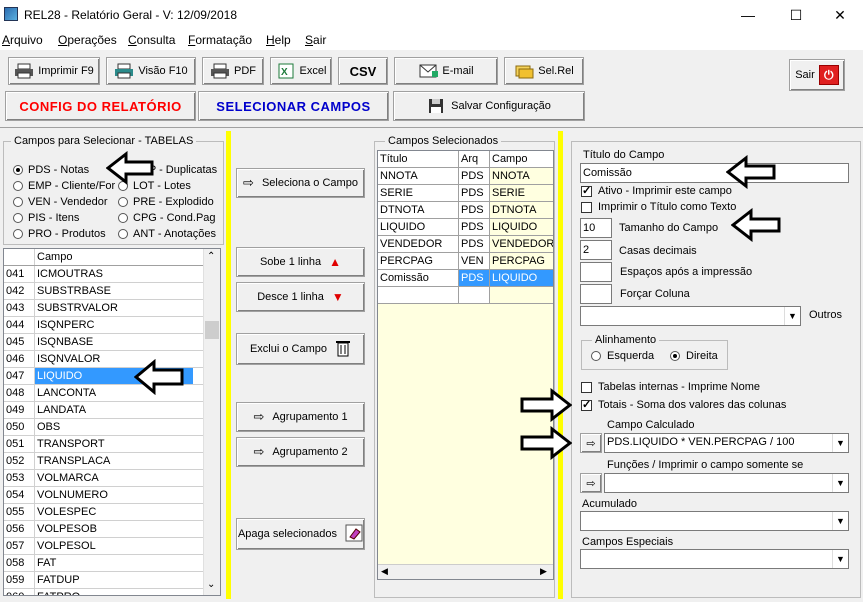 Image resolution: width=863 pixels, height=602 pixels. Describe the element at coordinates (586, 404) in the screenshot. I see `totals-checkbox` at that location.